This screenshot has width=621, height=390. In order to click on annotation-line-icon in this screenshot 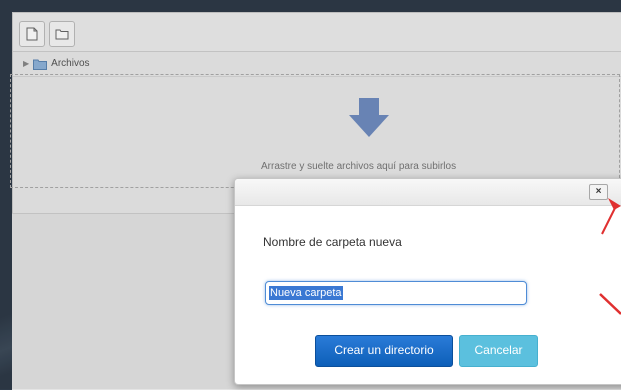, I will do `click(610, 304)`.